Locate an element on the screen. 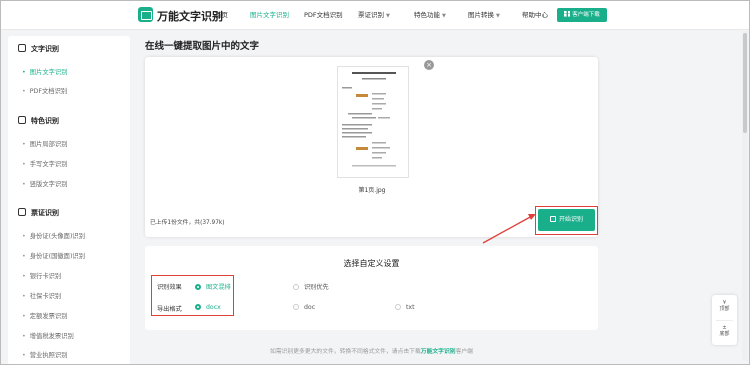 The image size is (750, 365). radio-format-doc: doc is located at coordinates (304, 307).